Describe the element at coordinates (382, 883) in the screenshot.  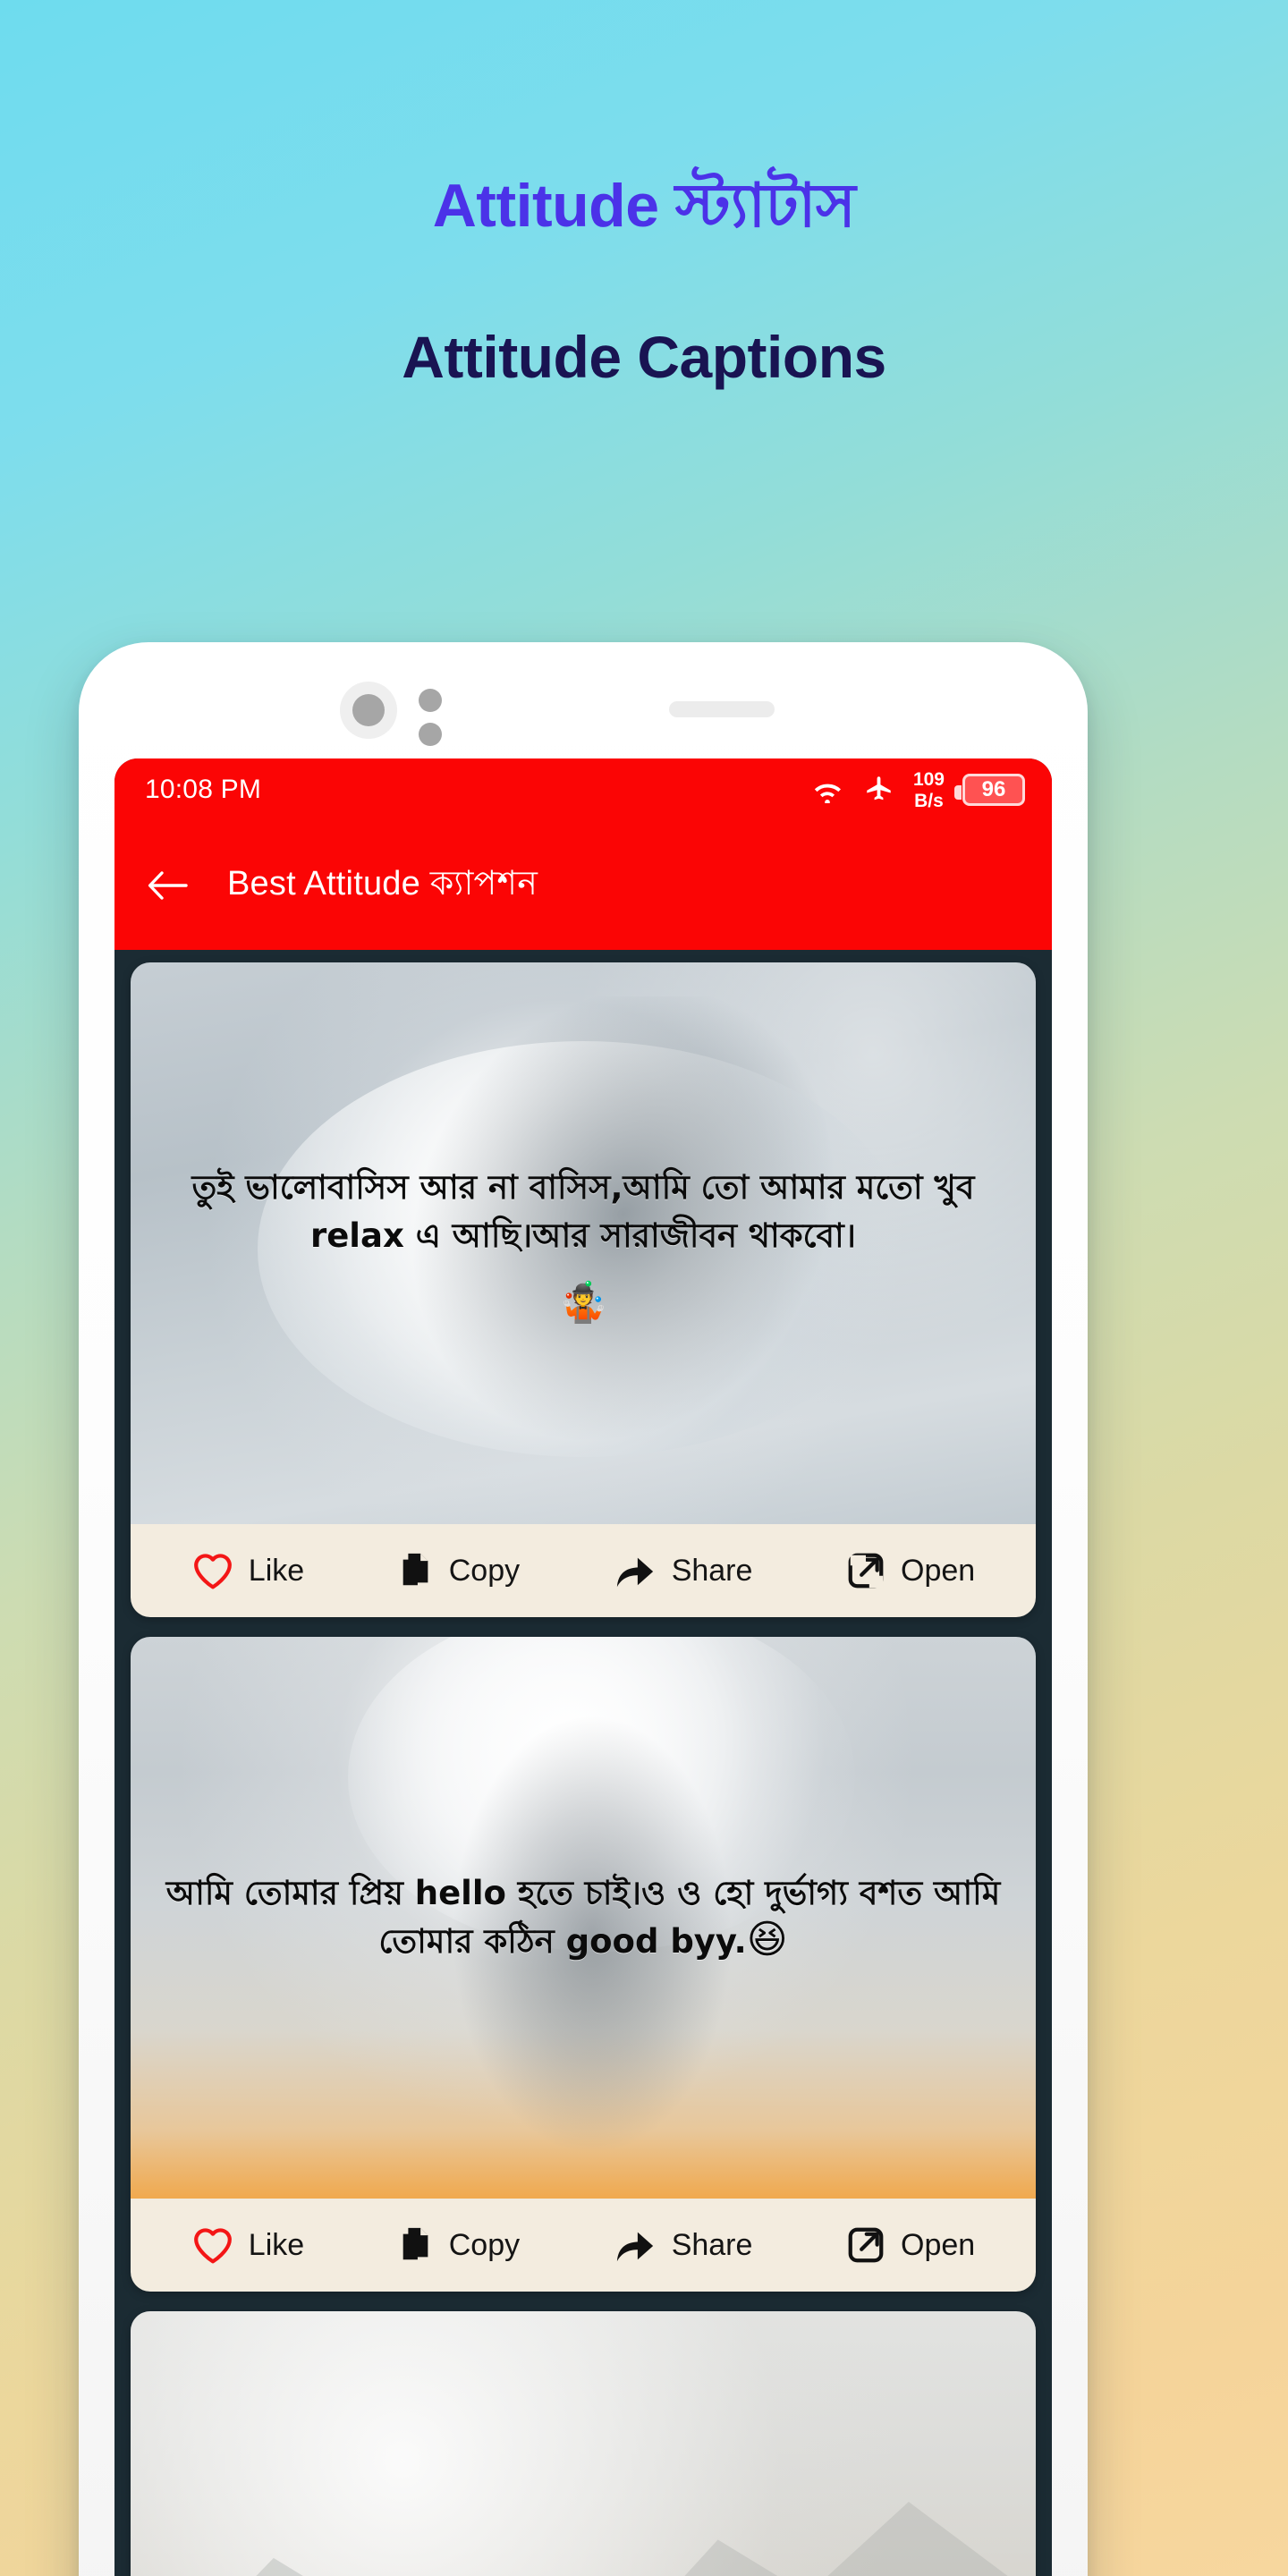
I see `app-bar-title: Best Attitude ক্যাপশন` at that location.